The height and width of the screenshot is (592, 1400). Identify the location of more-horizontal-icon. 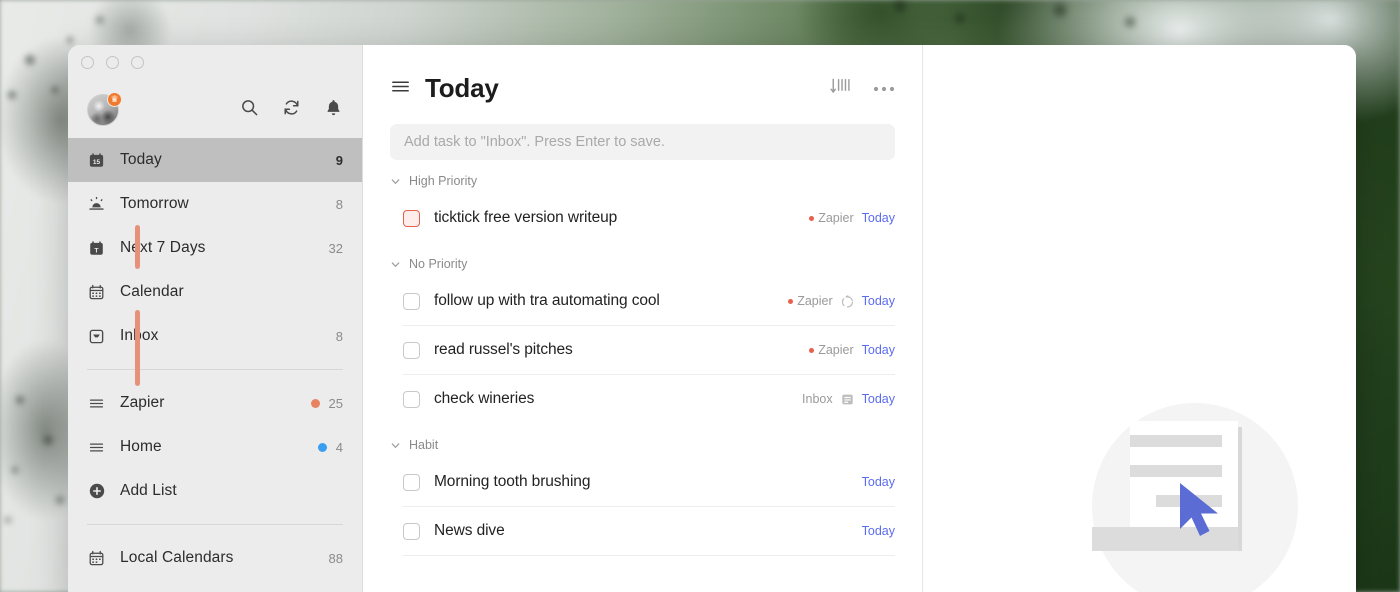
(884, 89).